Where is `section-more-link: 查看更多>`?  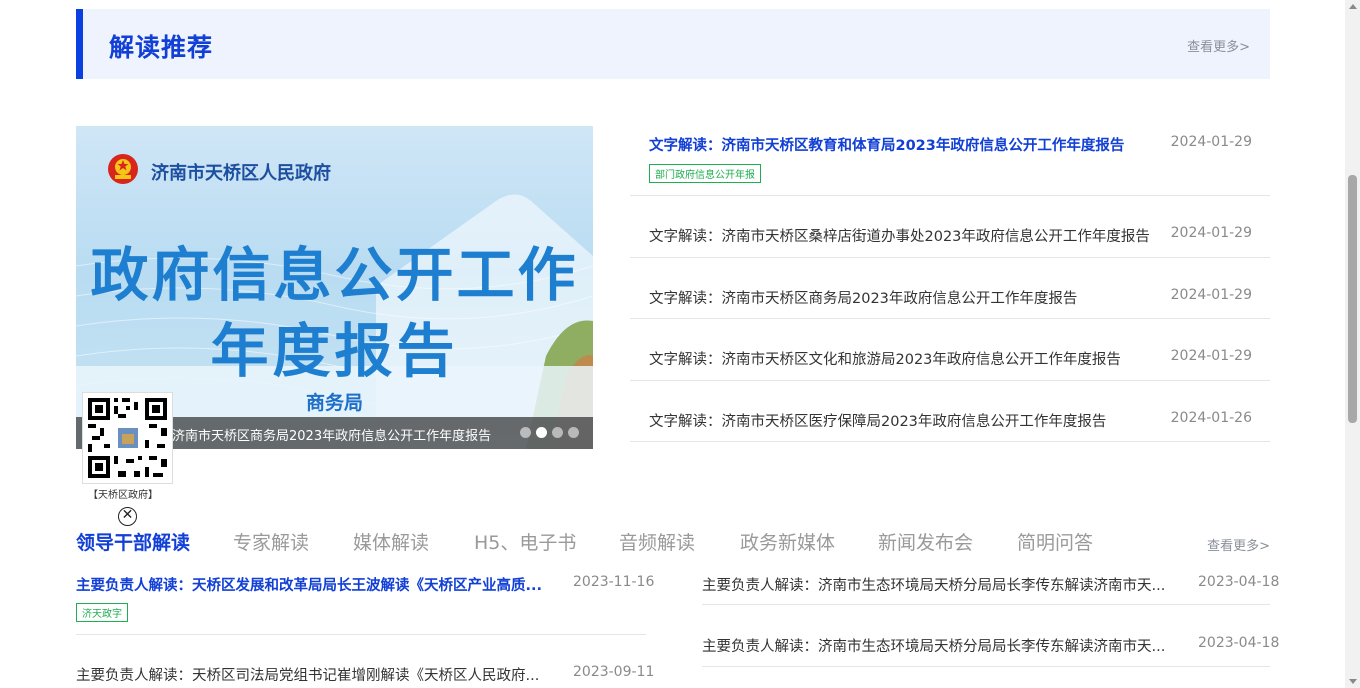
section-more-link: 查看更多> is located at coordinates (1218, 45).